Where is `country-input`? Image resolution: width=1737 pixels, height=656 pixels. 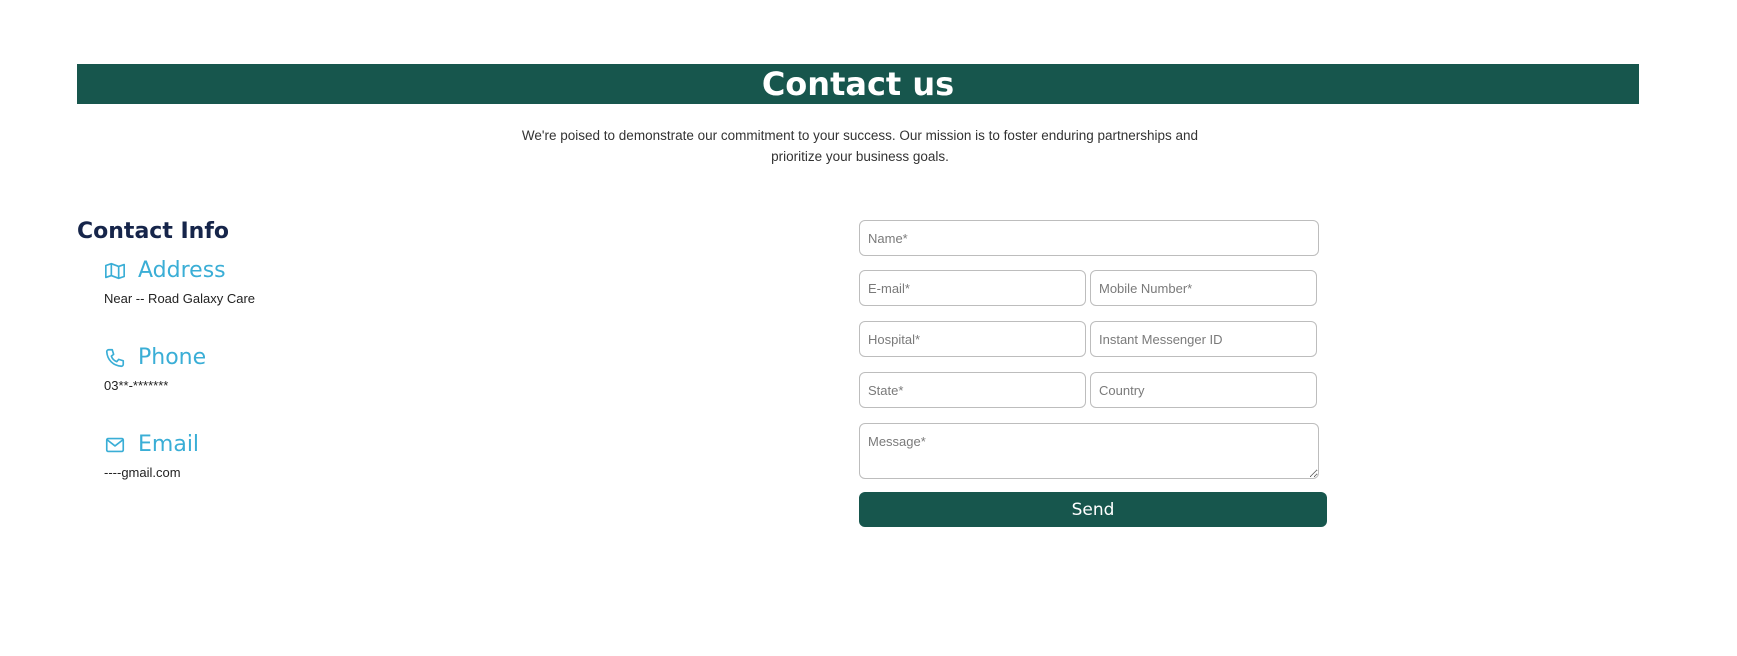
country-input is located at coordinates (1203, 390).